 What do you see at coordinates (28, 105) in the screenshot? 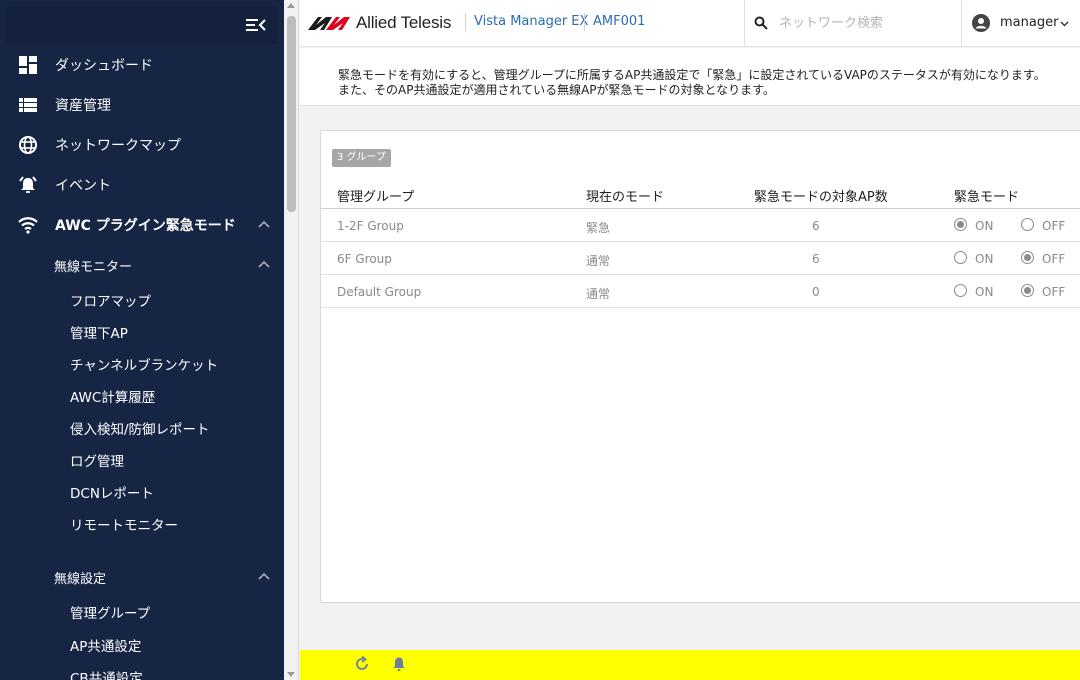
I see `list-icon` at bounding box center [28, 105].